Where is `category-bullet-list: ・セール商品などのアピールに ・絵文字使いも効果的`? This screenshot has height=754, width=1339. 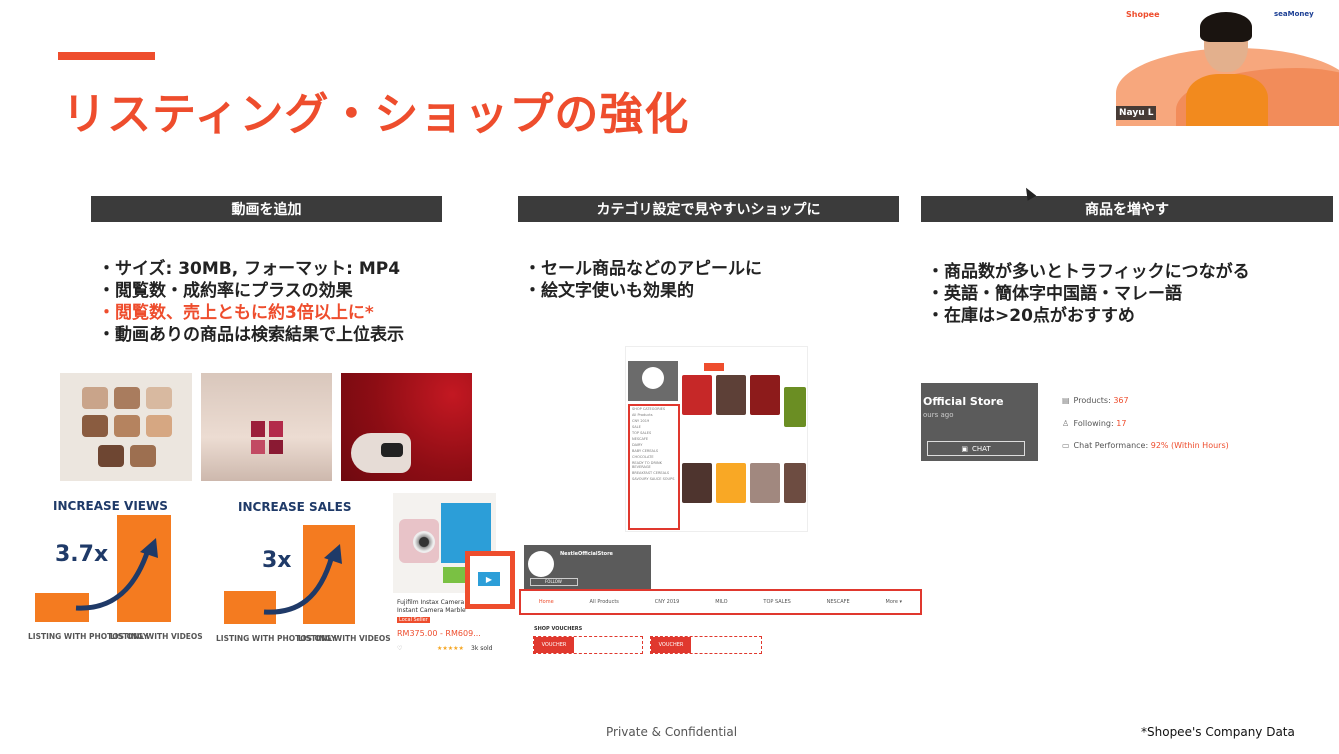
category-bullet-list: ・セール商品などのアピールに ・絵文字使いも効果的 is located at coordinates (643, 280).